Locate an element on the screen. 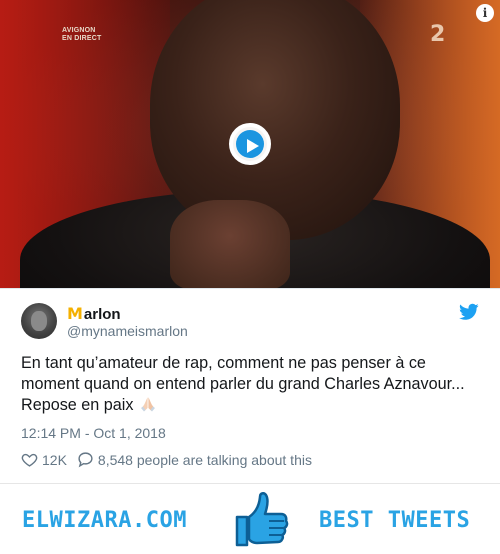 Image resolution: width=500 pixels, height=554 pixels. reply-bubble-icon is located at coordinates (85, 459).